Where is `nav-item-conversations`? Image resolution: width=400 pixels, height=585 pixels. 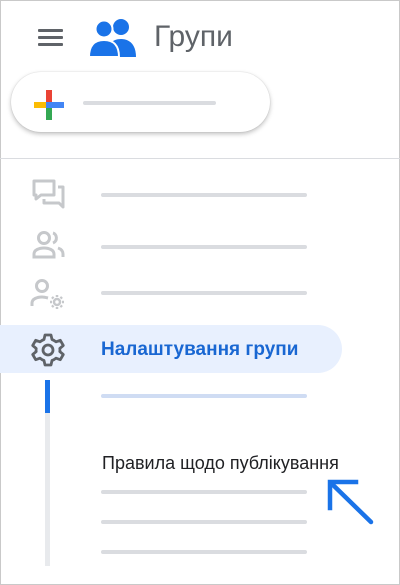 nav-item-conversations is located at coordinates (165, 195).